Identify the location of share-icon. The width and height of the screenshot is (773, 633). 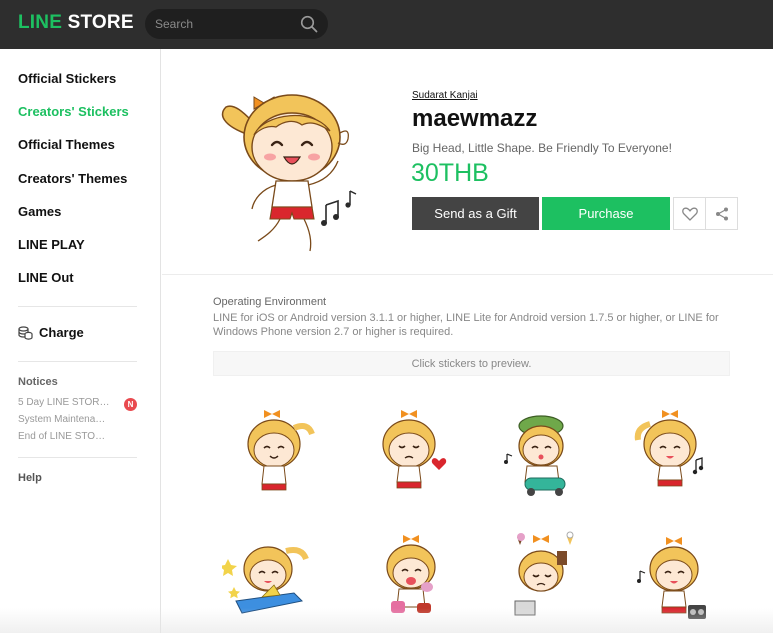
(721, 213).